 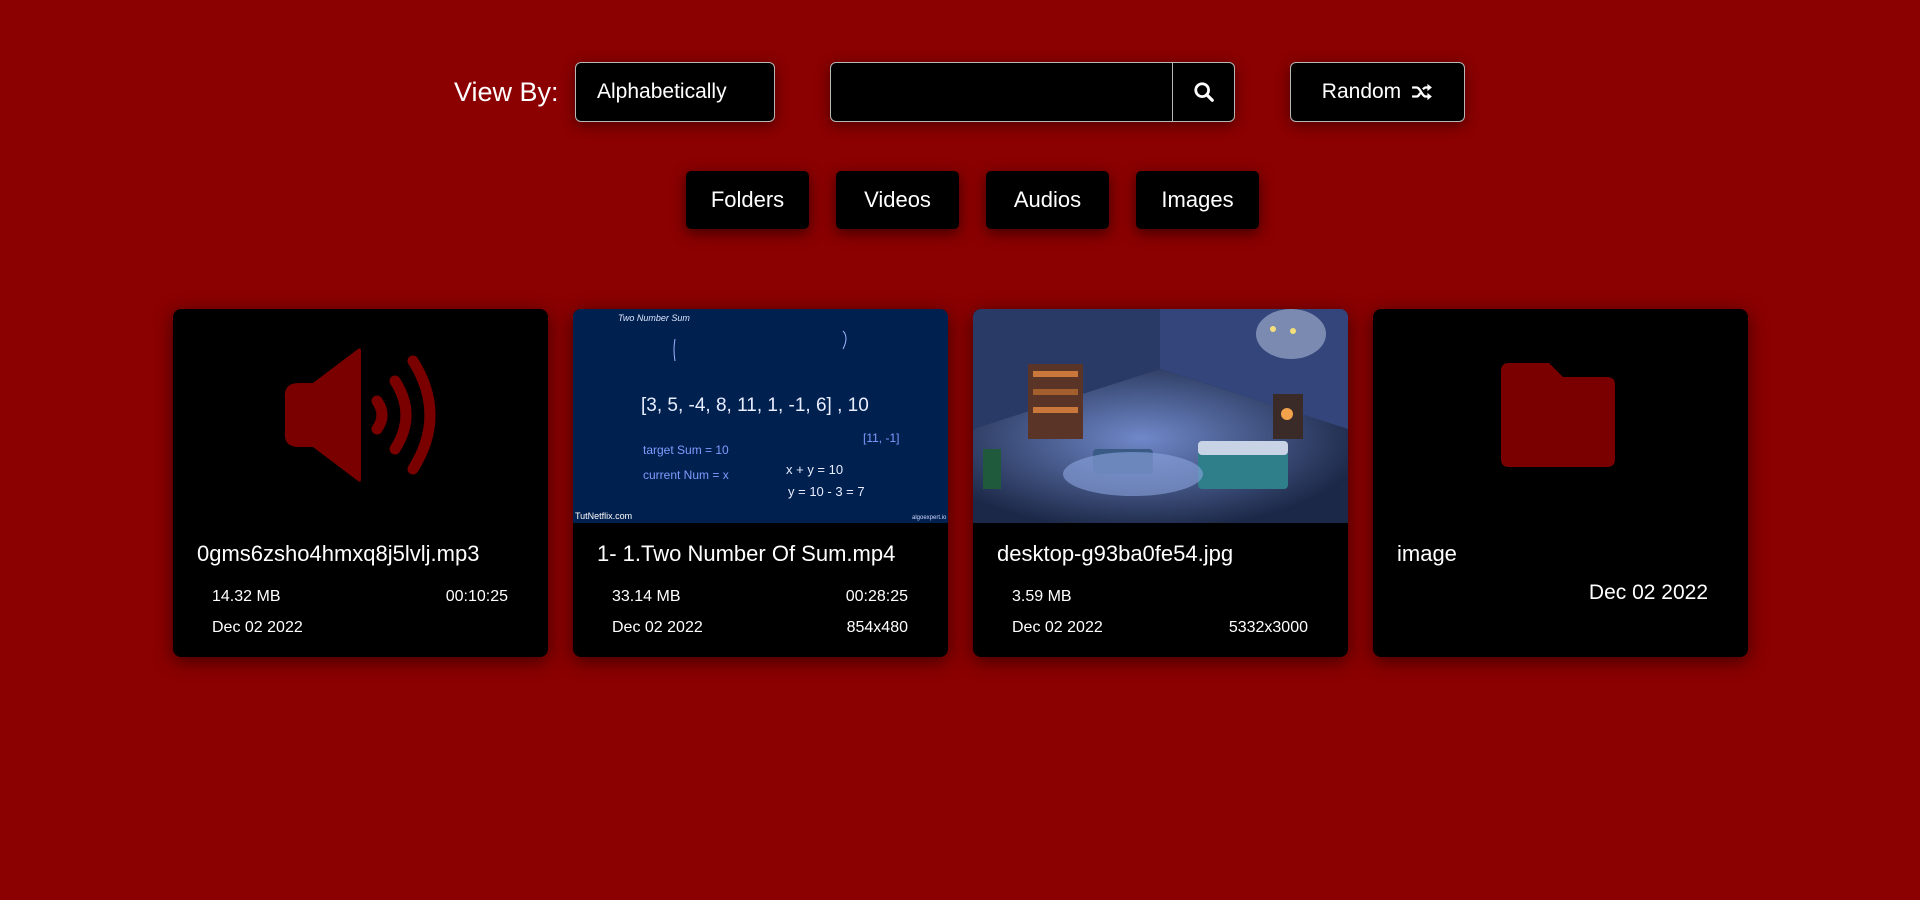 What do you see at coordinates (654, 318) in the screenshot?
I see `svg-text: Two Number Sum` at bounding box center [654, 318].